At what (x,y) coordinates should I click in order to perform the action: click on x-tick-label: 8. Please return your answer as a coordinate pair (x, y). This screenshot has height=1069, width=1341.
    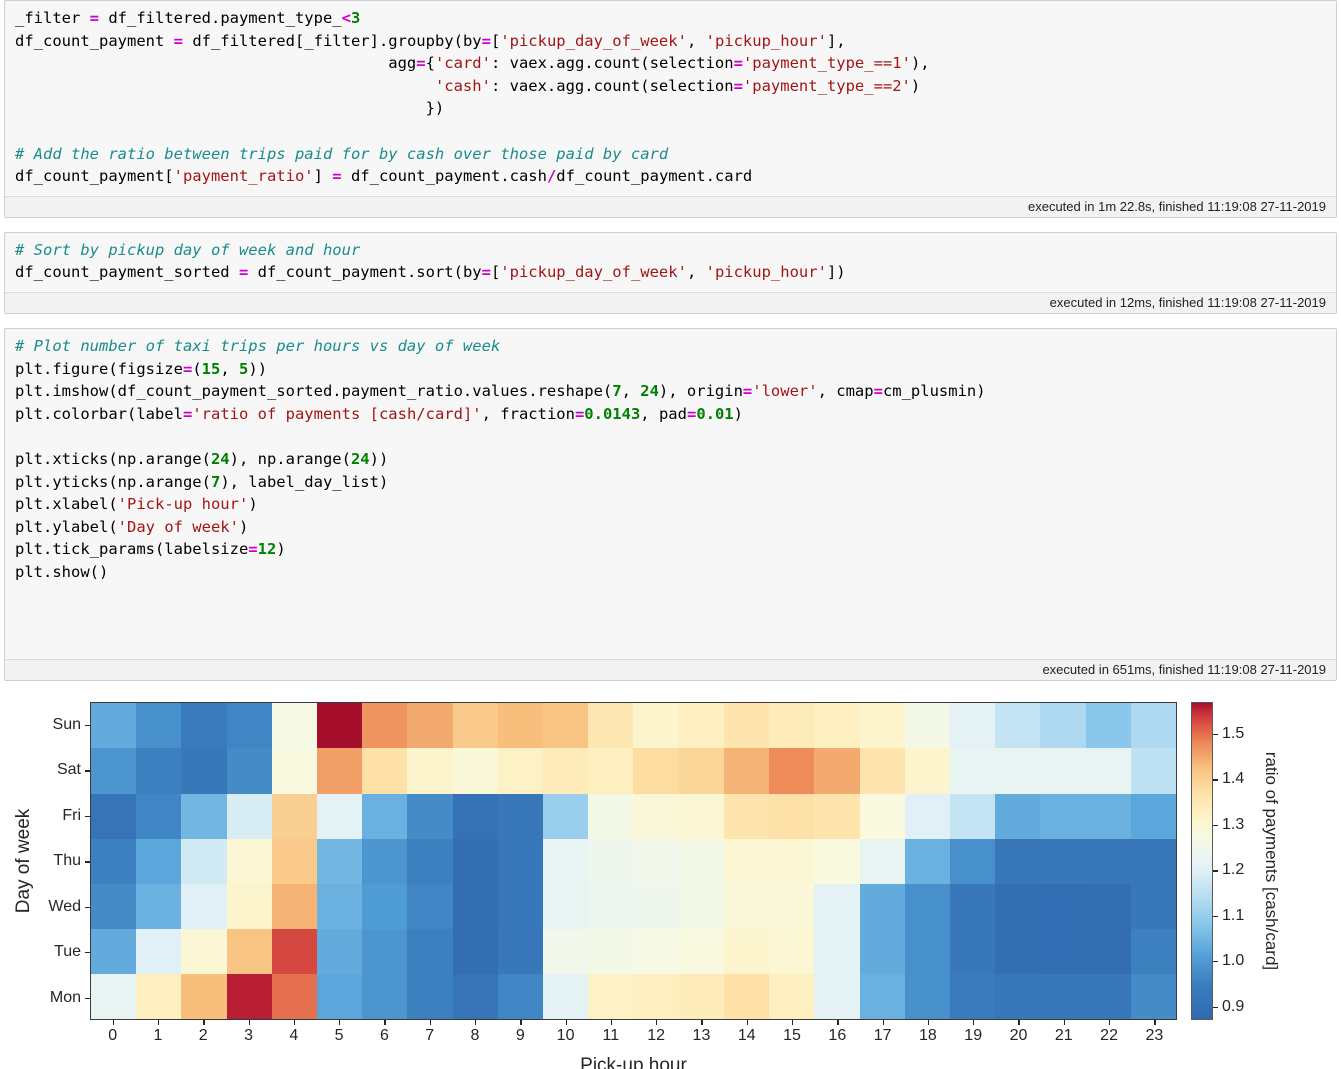
    Looking at the image, I should click on (475, 1036).